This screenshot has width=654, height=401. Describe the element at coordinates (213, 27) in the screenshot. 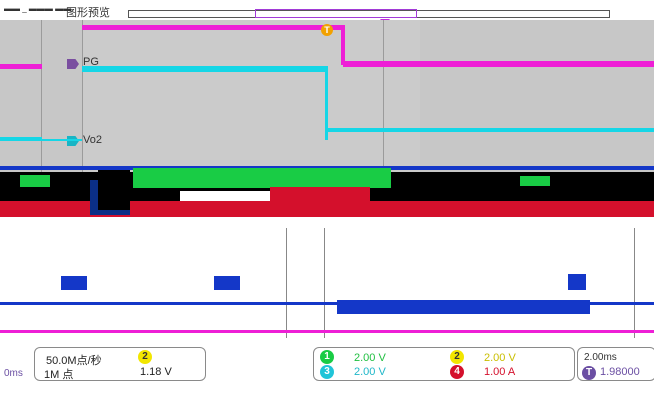

I see `magenta-trace-mid` at that location.